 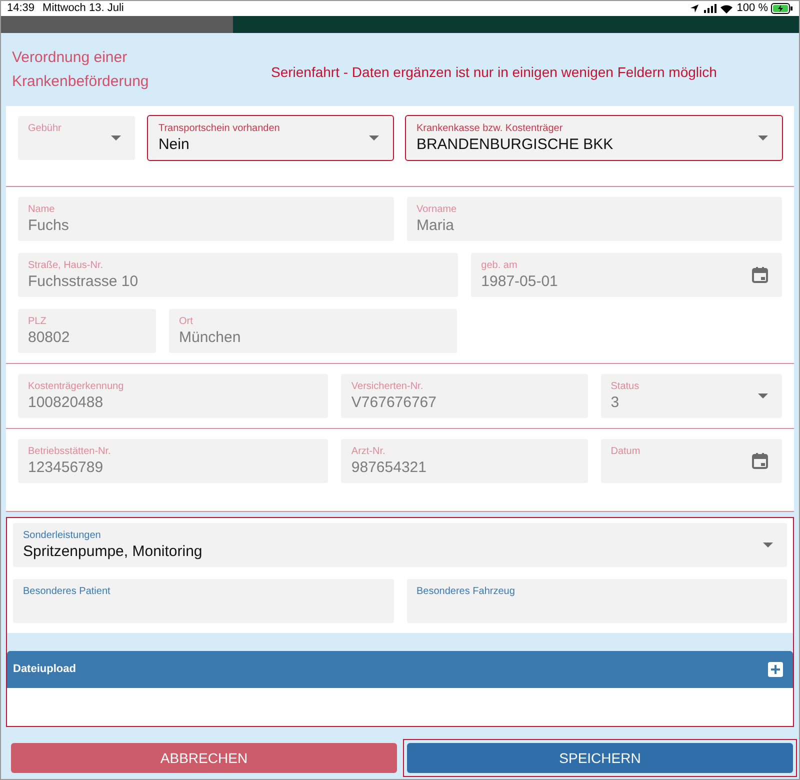 I want to click on select-field: Krankenkasse bzw. Kostenträger BRANDENBURGISCHE BKK, so click(x=594, y=138).